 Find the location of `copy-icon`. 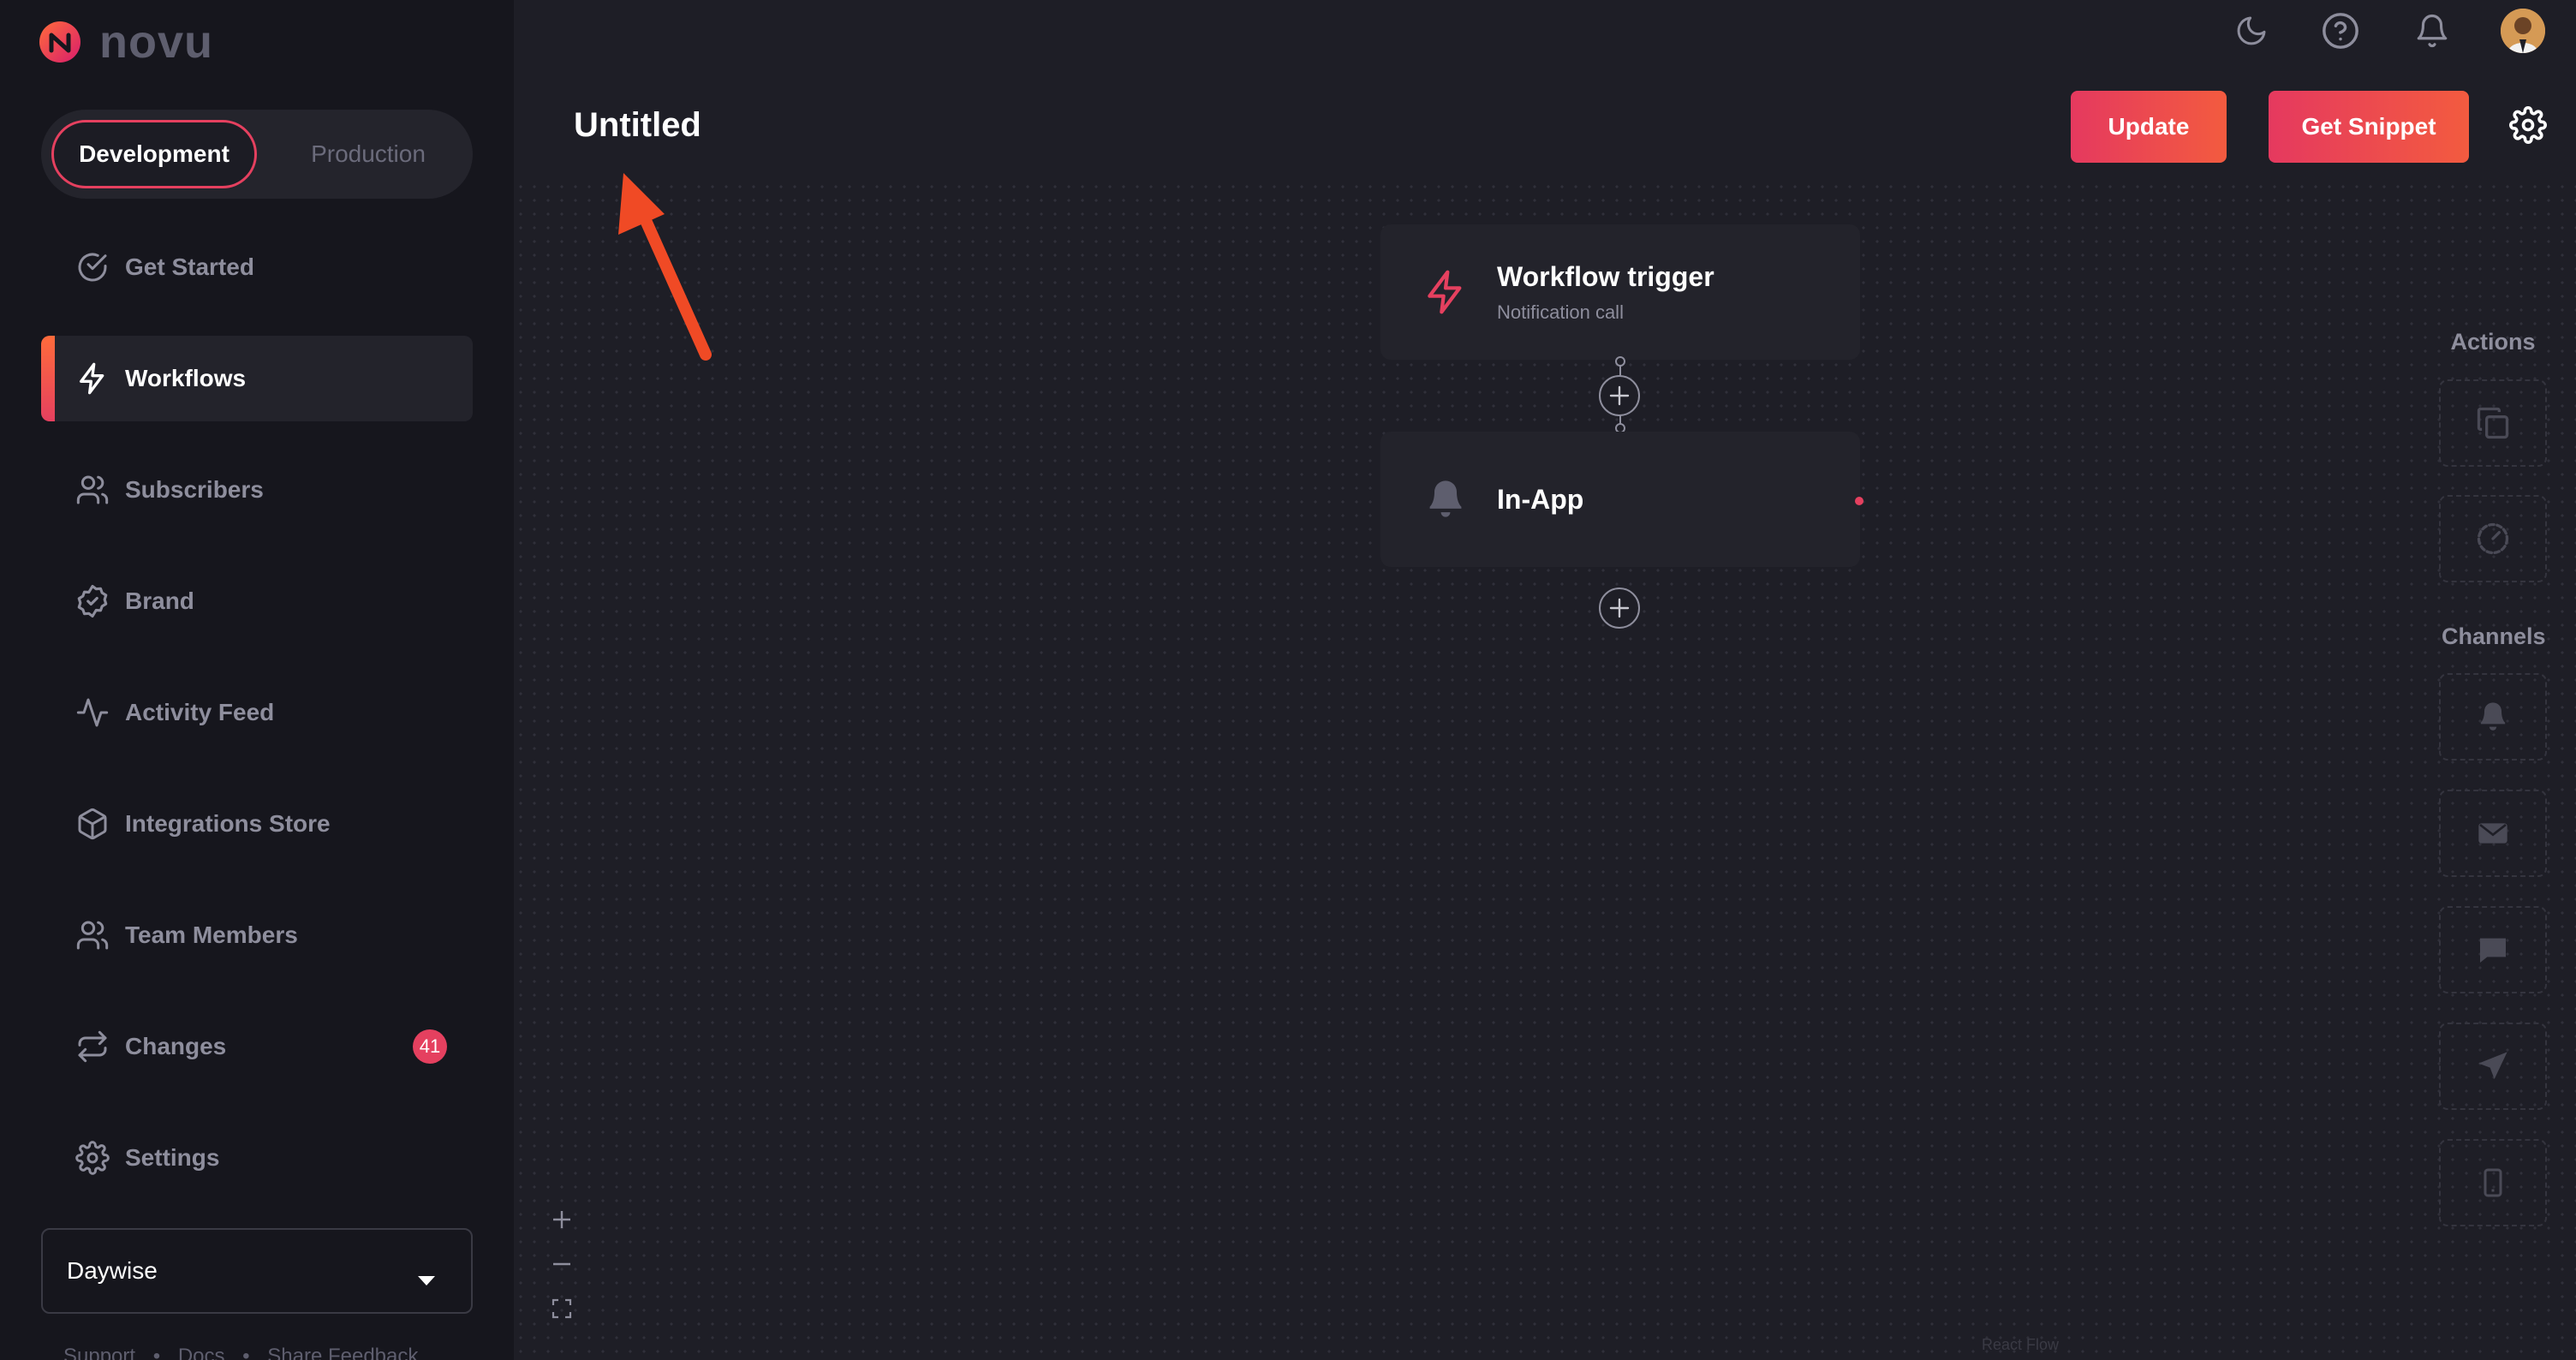

copy-icon is located at coordinates (2493, 423).